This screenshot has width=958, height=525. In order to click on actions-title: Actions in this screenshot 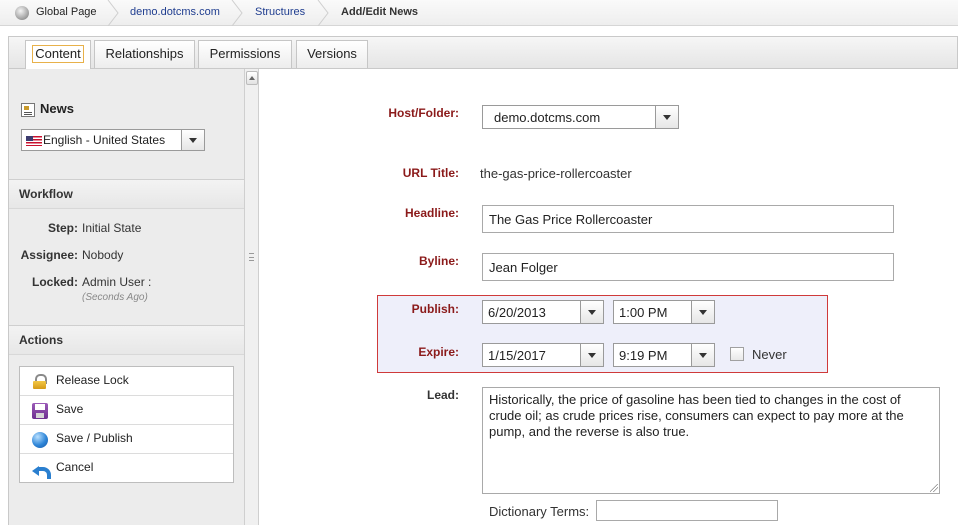, I will do `click(41, 340)`.